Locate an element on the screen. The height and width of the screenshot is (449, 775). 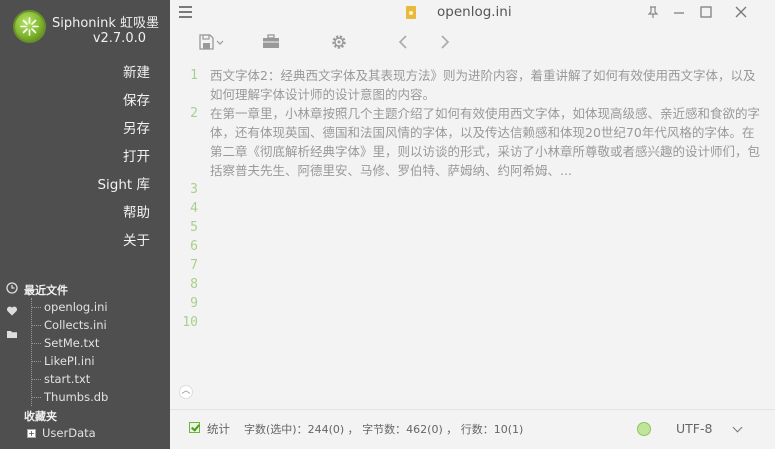
app-logo is located at coordinates (29, 26).